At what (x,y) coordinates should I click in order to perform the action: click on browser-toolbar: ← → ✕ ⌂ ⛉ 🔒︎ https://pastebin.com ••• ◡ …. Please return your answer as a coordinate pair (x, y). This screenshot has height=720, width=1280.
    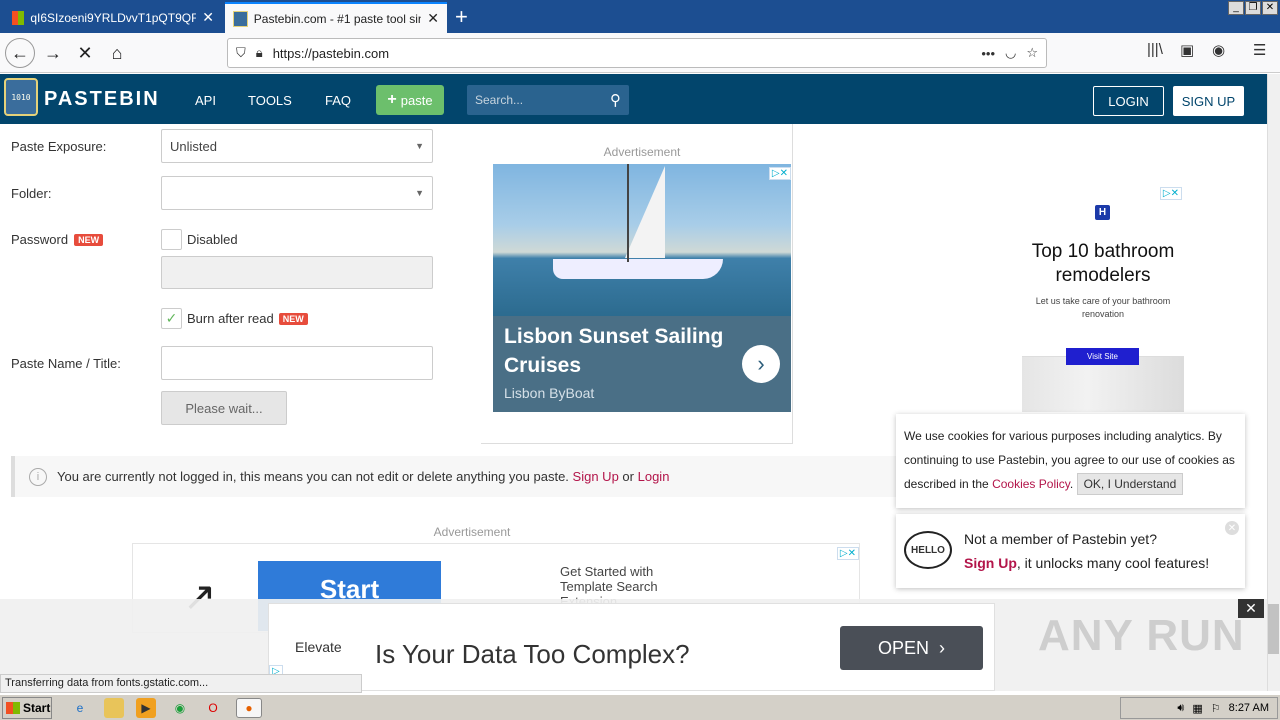
    Looking at the image, I should click on (640, 53).